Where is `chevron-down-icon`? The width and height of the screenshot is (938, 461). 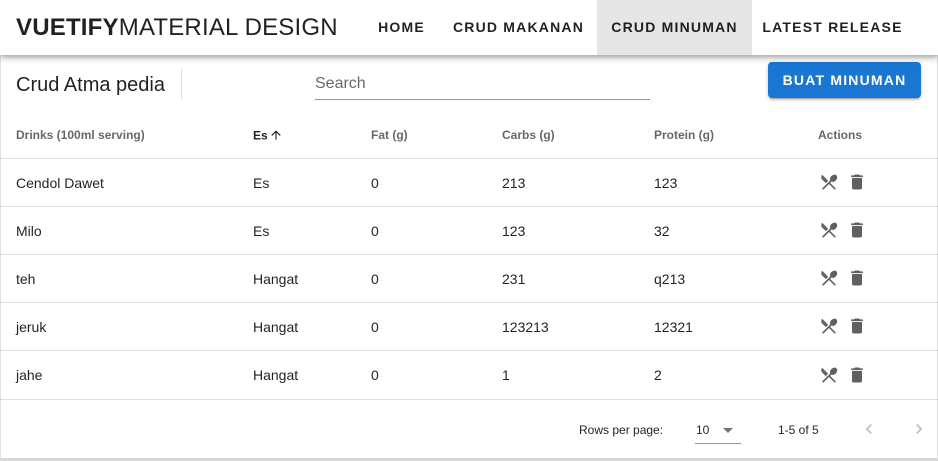 chevron-down-icon is located at coordinates (728, 430).